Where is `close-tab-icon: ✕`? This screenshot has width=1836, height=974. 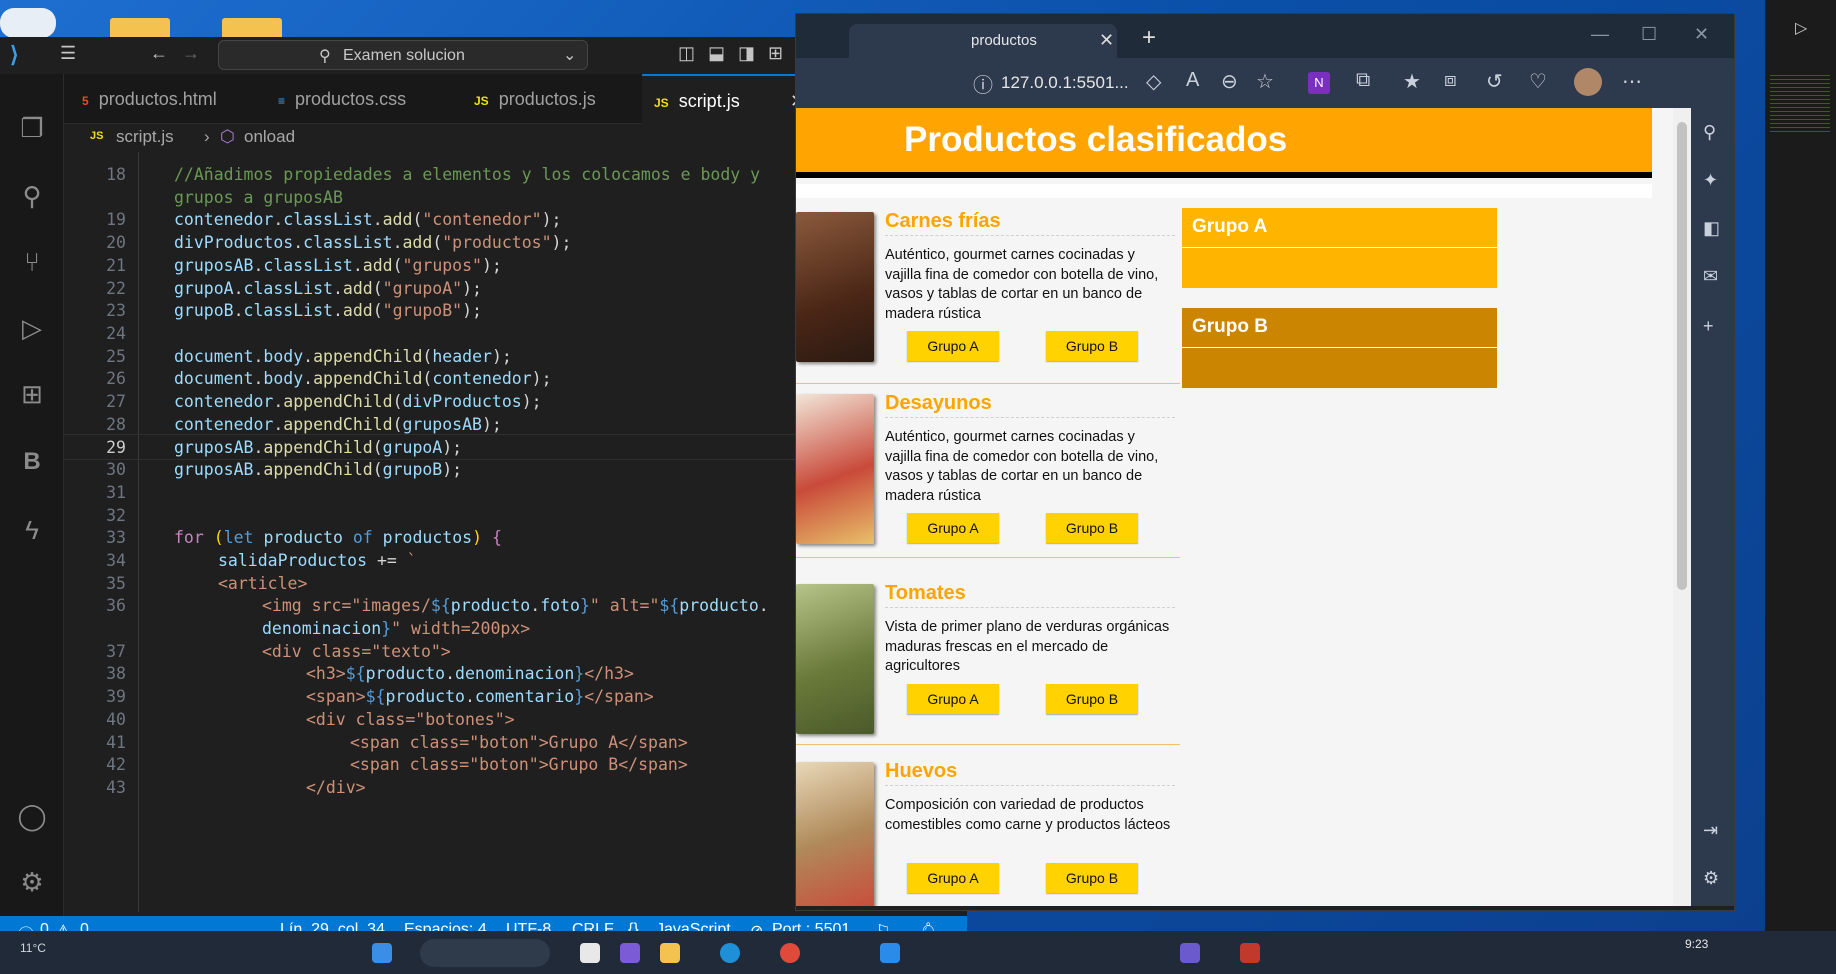
close-tab-icon: ✕ is located at coordinates (1106, 40).